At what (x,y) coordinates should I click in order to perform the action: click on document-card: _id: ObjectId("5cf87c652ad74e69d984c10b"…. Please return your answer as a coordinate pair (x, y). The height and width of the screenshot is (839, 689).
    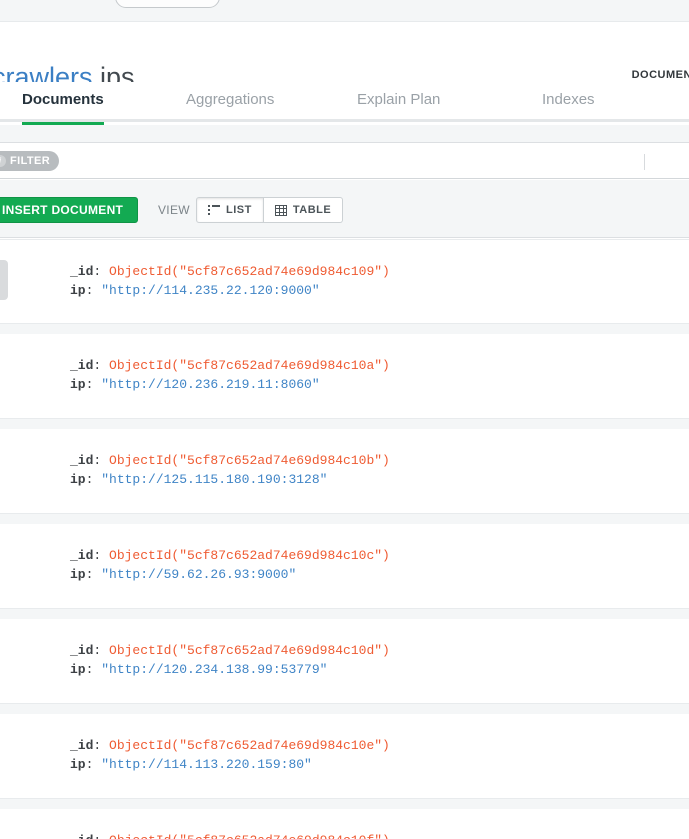
    Looking at the image, I should click on (344, 471).